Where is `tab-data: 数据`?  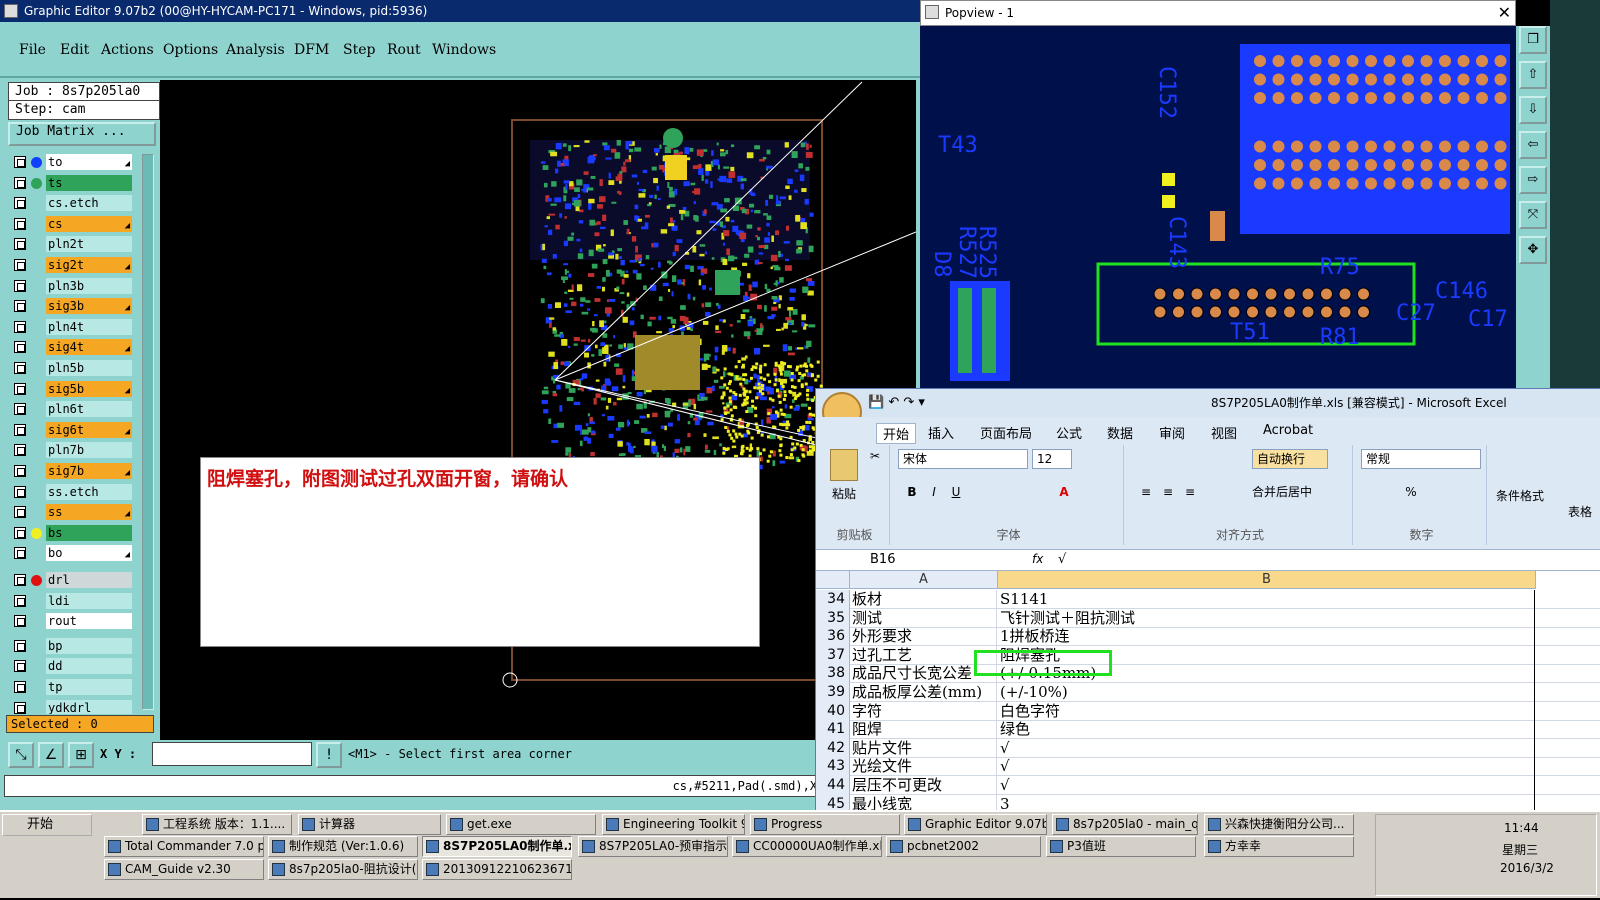
tab-data: 数据 is located at coordinates (1120, 432).